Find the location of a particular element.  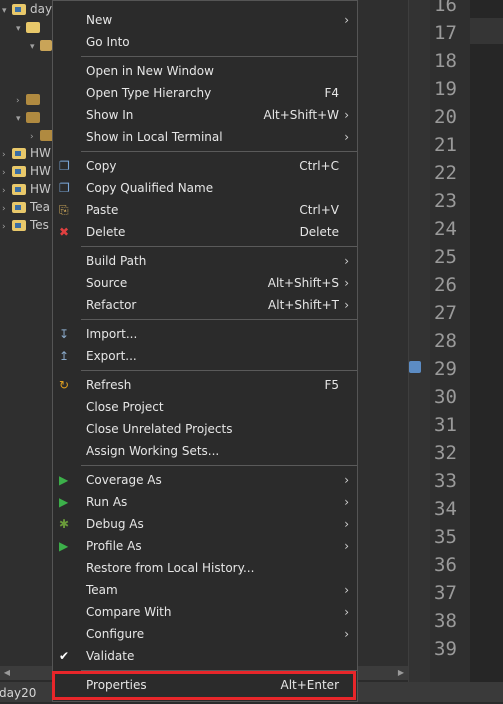

tree-item: › Tes is located at coordinates (25, 225).